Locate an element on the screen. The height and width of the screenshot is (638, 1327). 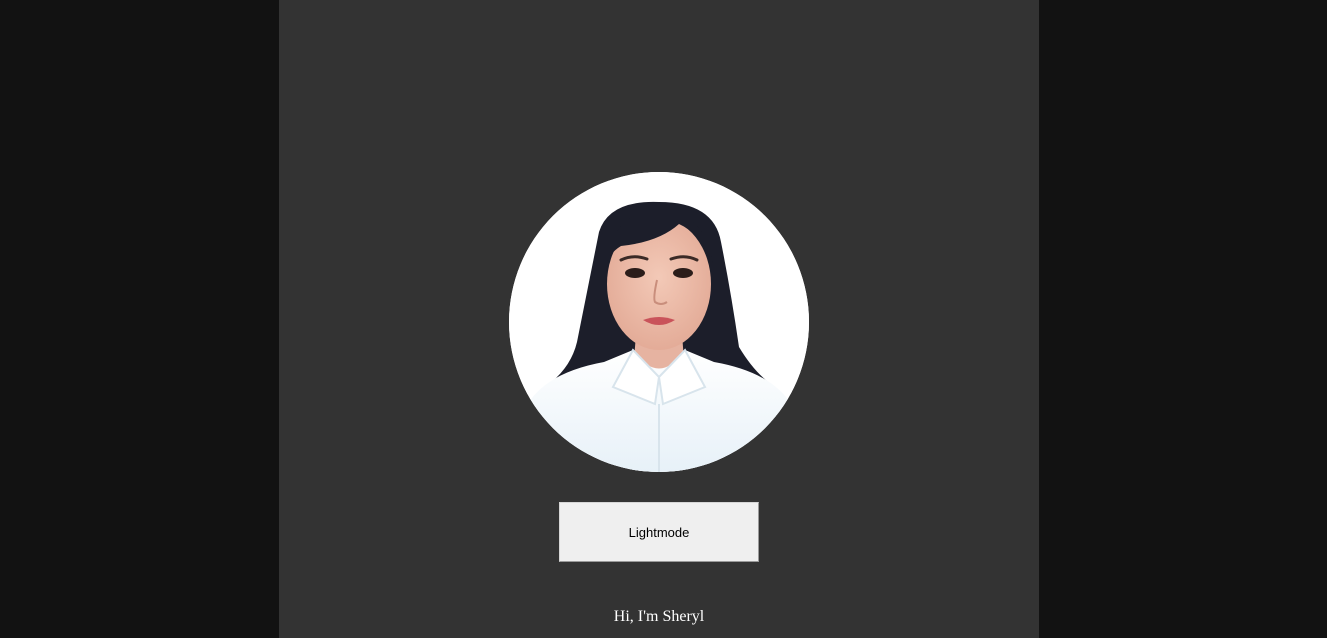
lightmode-button: Lightmode is located at coordinates (659, 532).